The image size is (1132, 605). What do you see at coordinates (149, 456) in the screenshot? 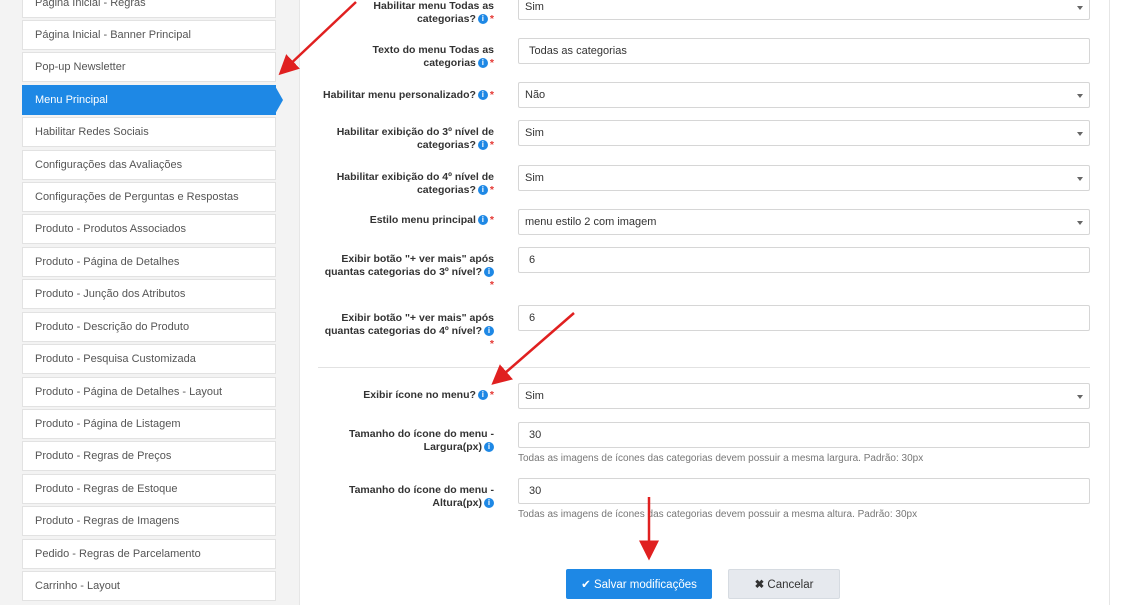
I see `sidebar-item-price-rules: Produto - Regras de Preços` at bounding box center [149, 456].